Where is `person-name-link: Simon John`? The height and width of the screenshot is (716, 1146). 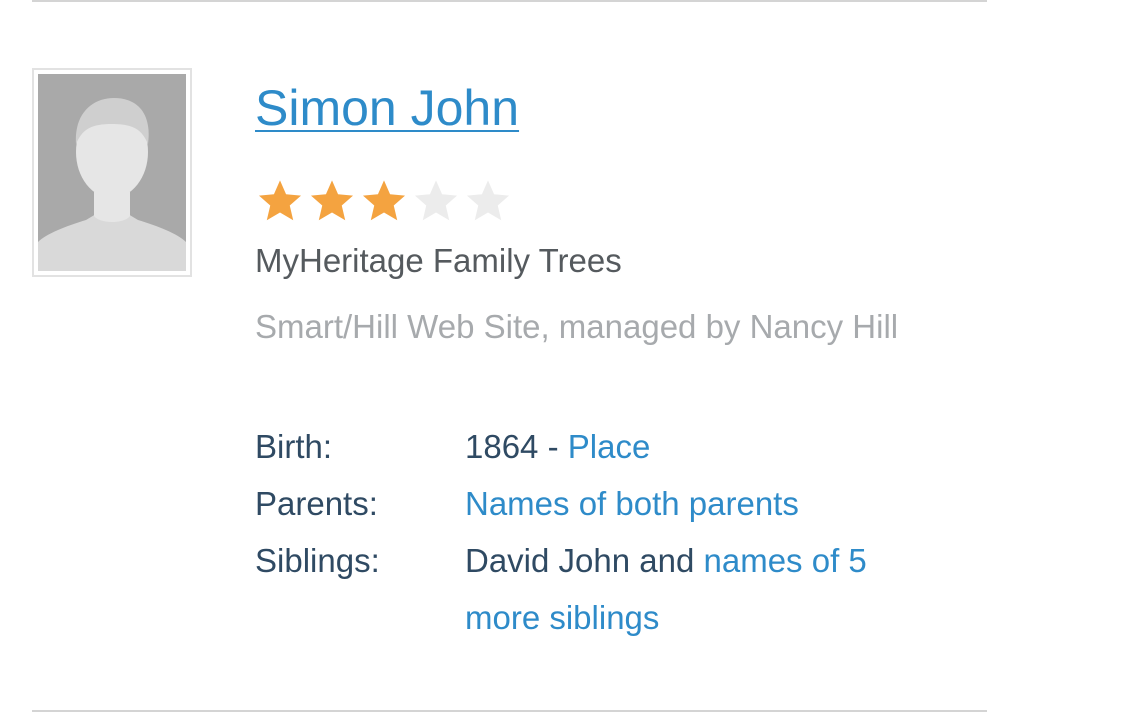 person-name-link: Simon John is located at coordinates (387, 108).